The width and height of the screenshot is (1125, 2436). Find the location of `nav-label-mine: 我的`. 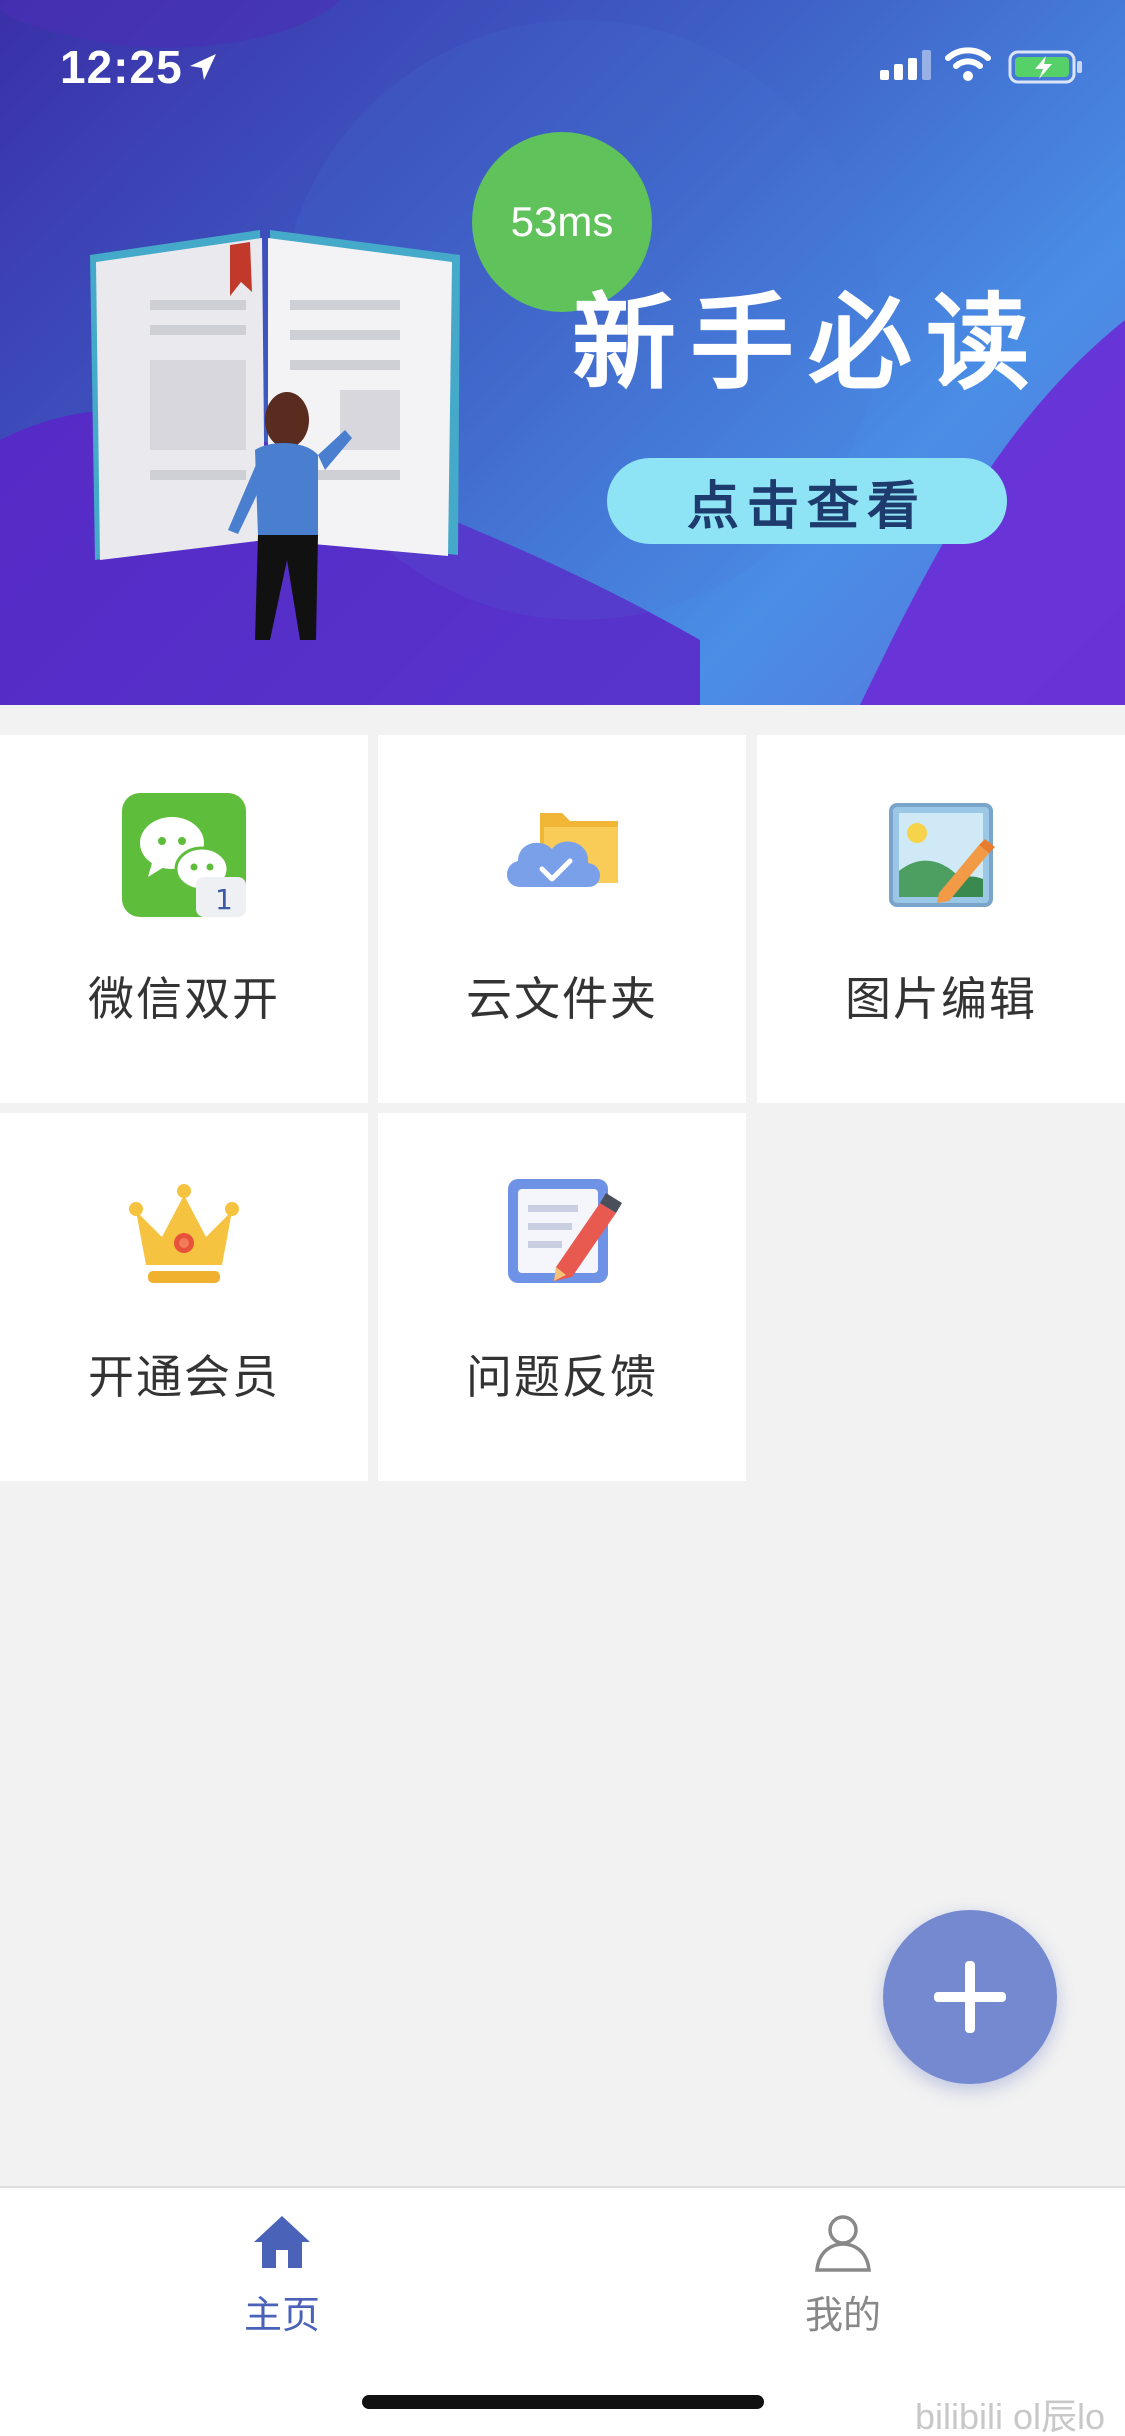

nav-label-mine: 我的 is located at coordinates (842, 2315).